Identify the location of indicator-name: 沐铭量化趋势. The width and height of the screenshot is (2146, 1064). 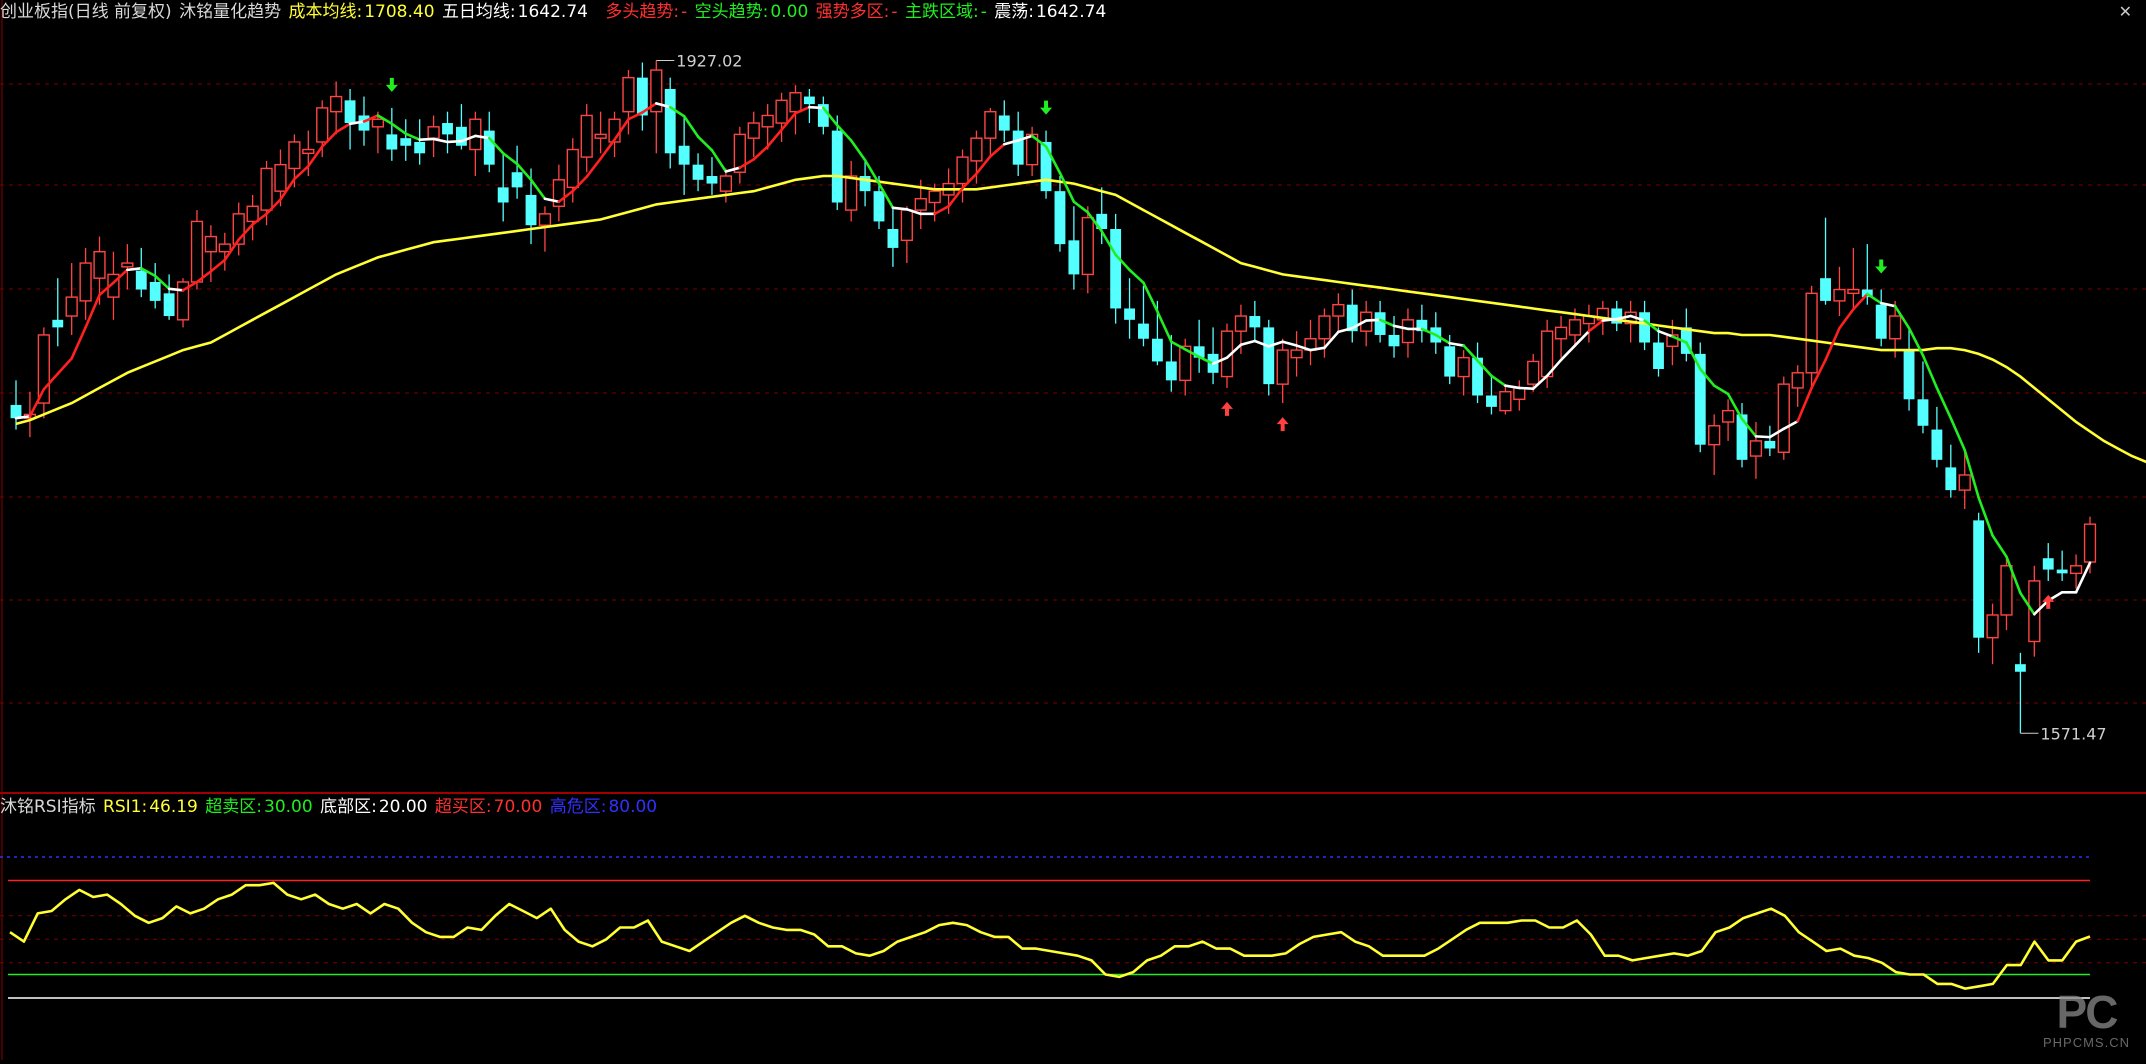
(230, 12).